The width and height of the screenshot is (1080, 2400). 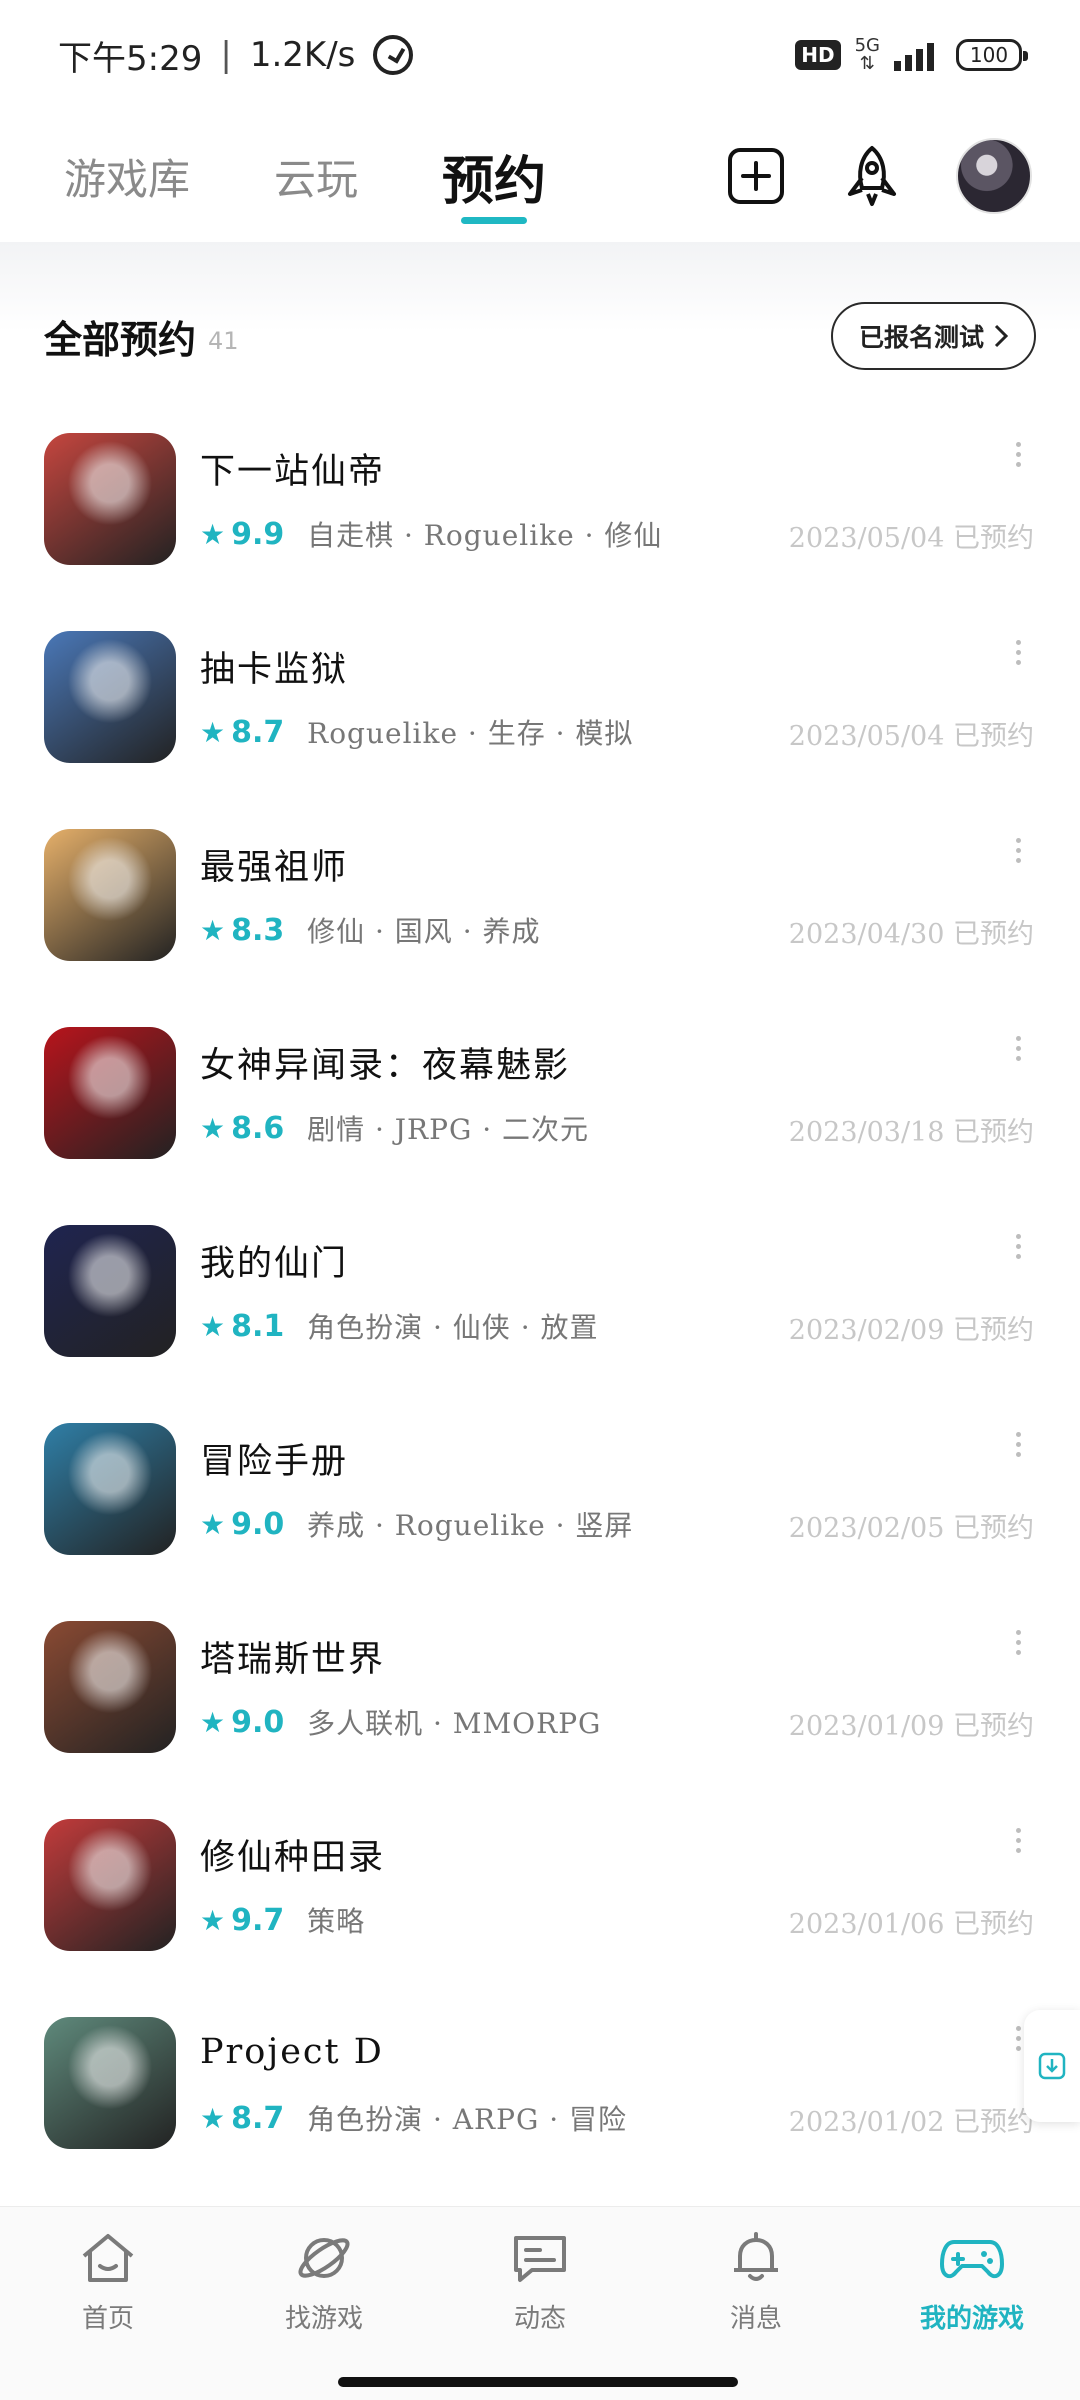 What do you see at coordinates (258, 930) in the screenshot?
I see `game-rating: 8.3` at bounding box center [258, 930].